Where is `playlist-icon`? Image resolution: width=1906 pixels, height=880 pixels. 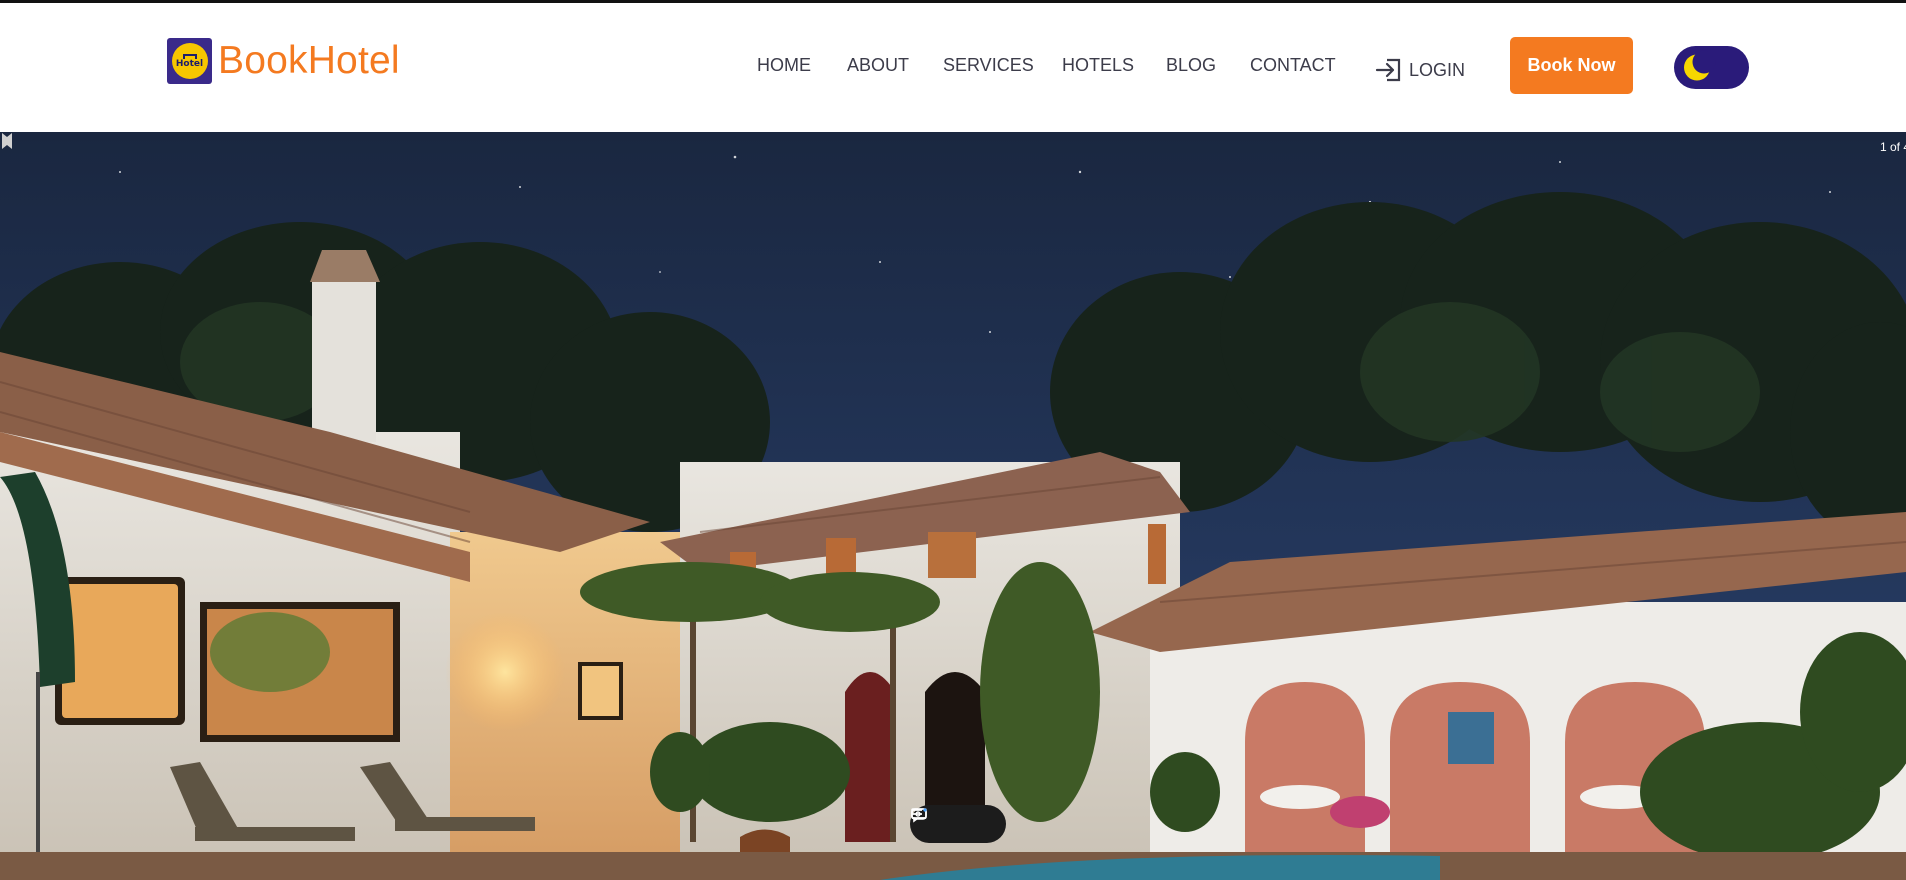 playlist-icon is located at coordinates (952, 821).